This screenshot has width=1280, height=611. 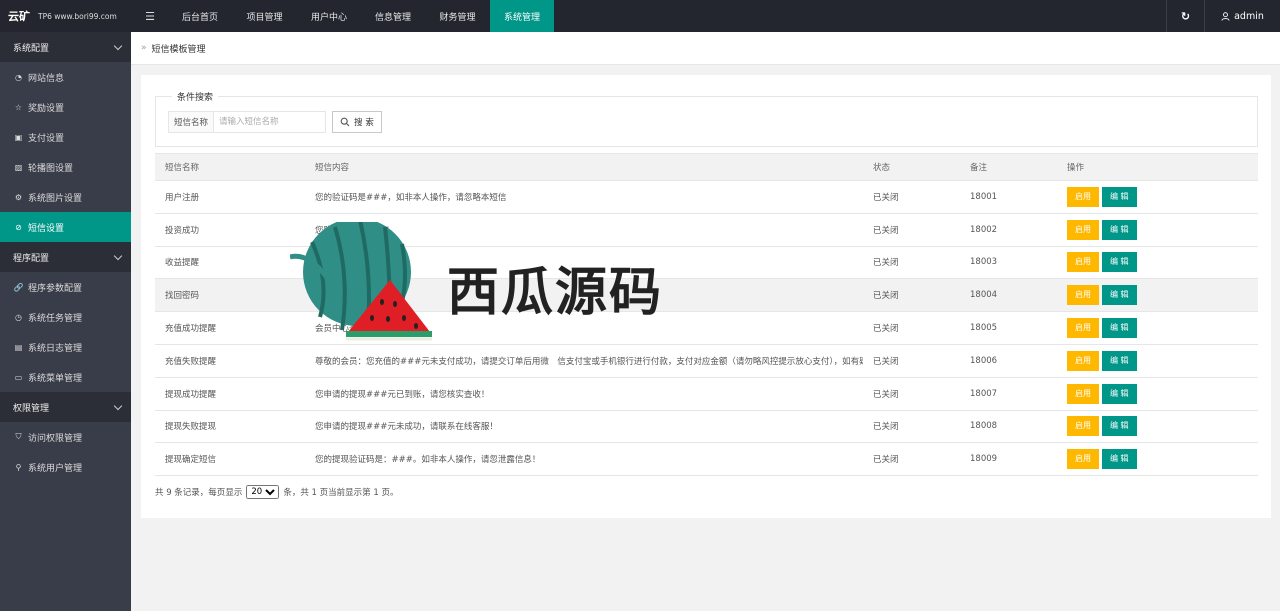 I want to click on refresh-icon: ↻, so click(x=1185, y=16).